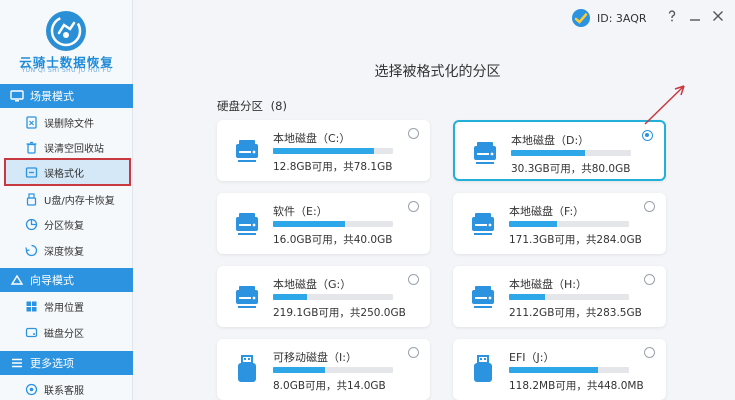 The image size is (735, 400). What do you see at coordinates (575, 240) in the screenshot?
I see `disk-size: 171.3GB可用，共284.0GB` at bounding box center [575, 240].